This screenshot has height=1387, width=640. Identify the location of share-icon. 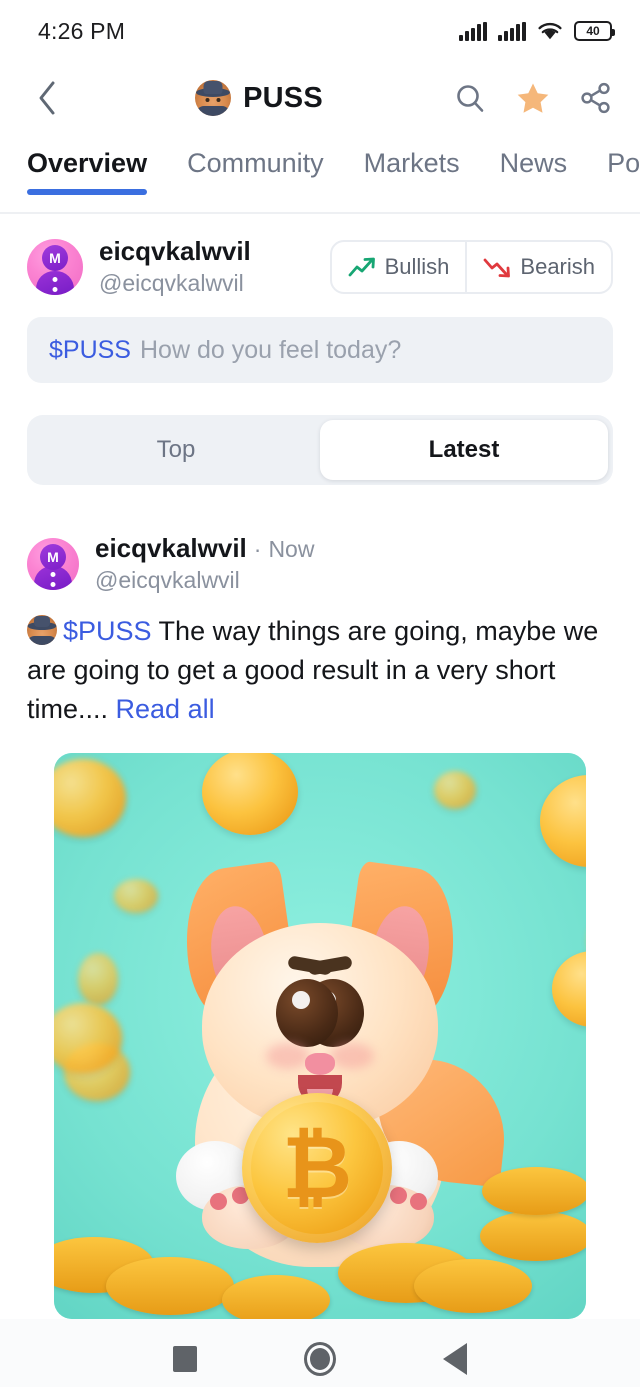
(595, 98).